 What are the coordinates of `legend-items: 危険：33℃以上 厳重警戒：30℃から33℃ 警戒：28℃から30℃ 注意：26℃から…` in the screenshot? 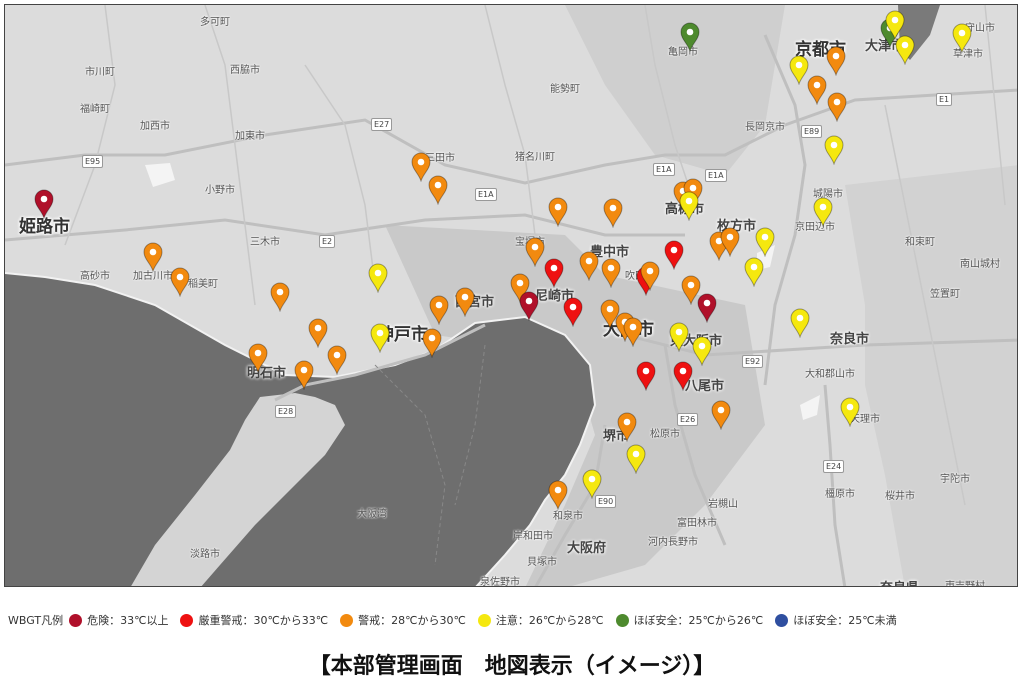 It's located at (485, 620).